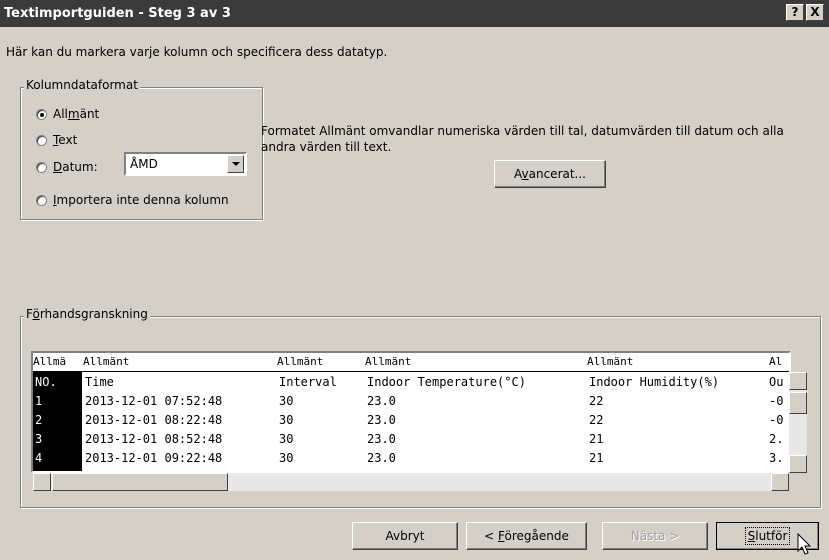 This screenshot has width=829, height=560. What do you see at coordinates (99, 382) in the screenshot?
I see `preview-cell: Time` at bounding box center [99, 382].